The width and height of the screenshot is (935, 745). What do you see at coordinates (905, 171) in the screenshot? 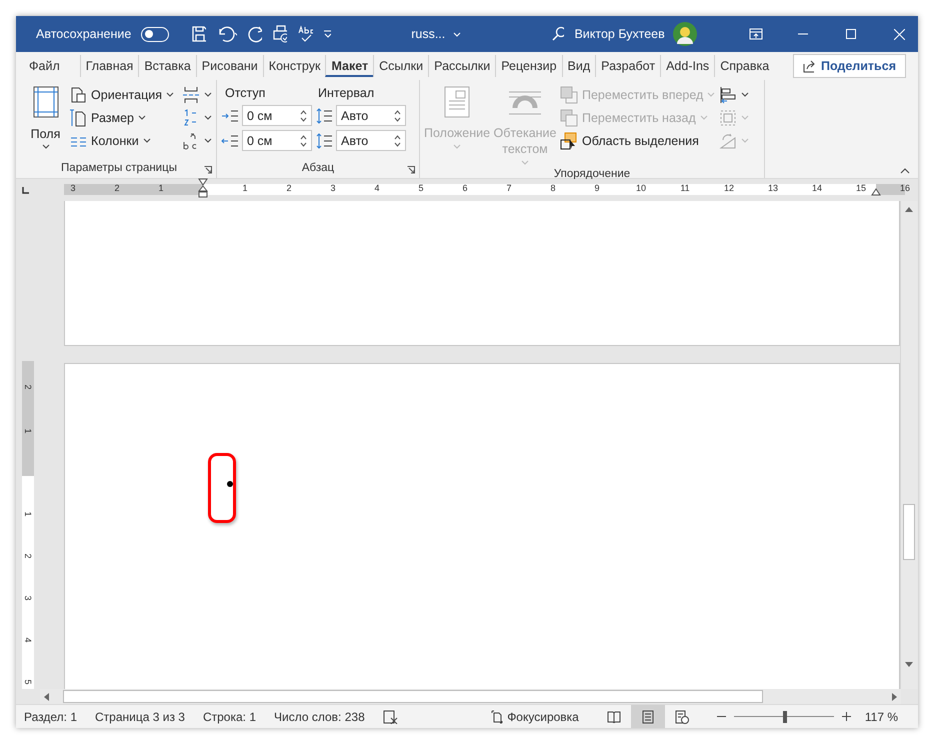
I see `collapse-ribbon-icon` at bounding box center [905, 171].